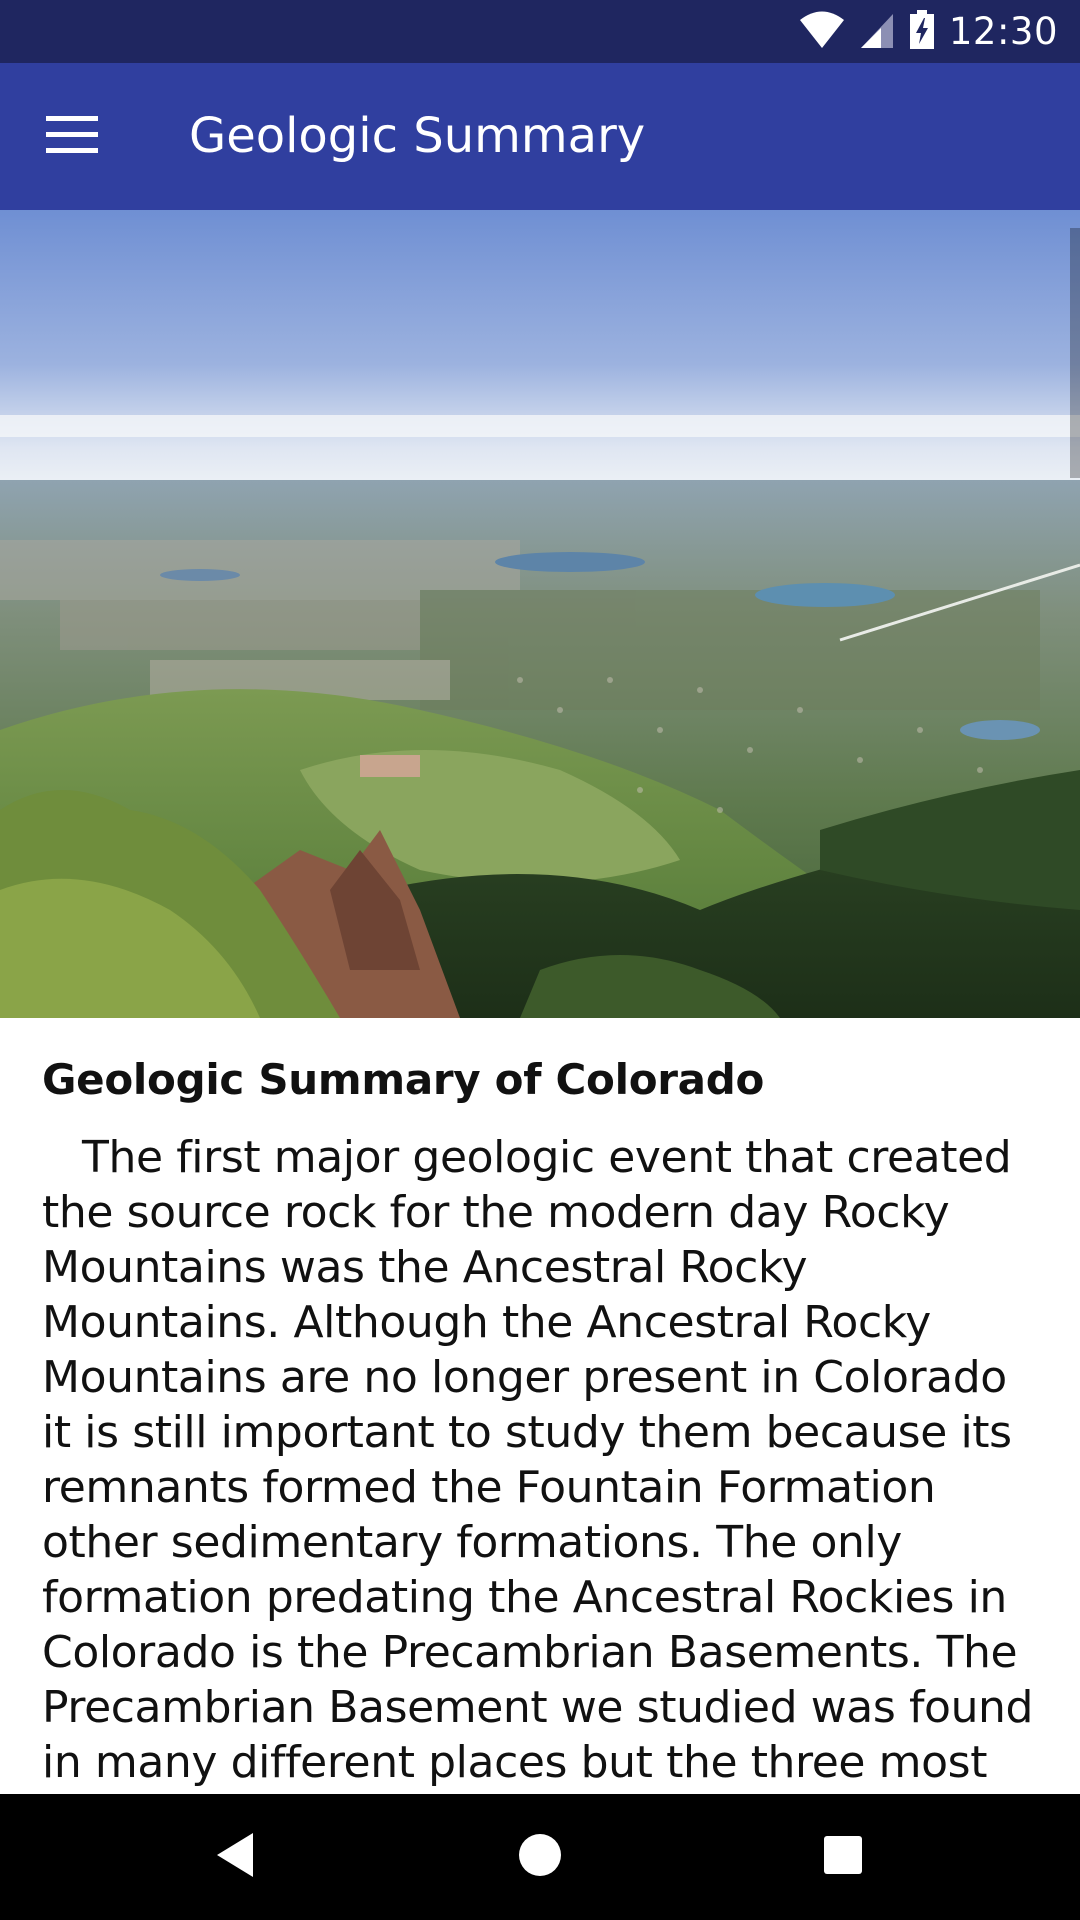 The width and height of the screenshot is (1080, 1920). I want to click on status-time: 12:30, so click(1003, 31).